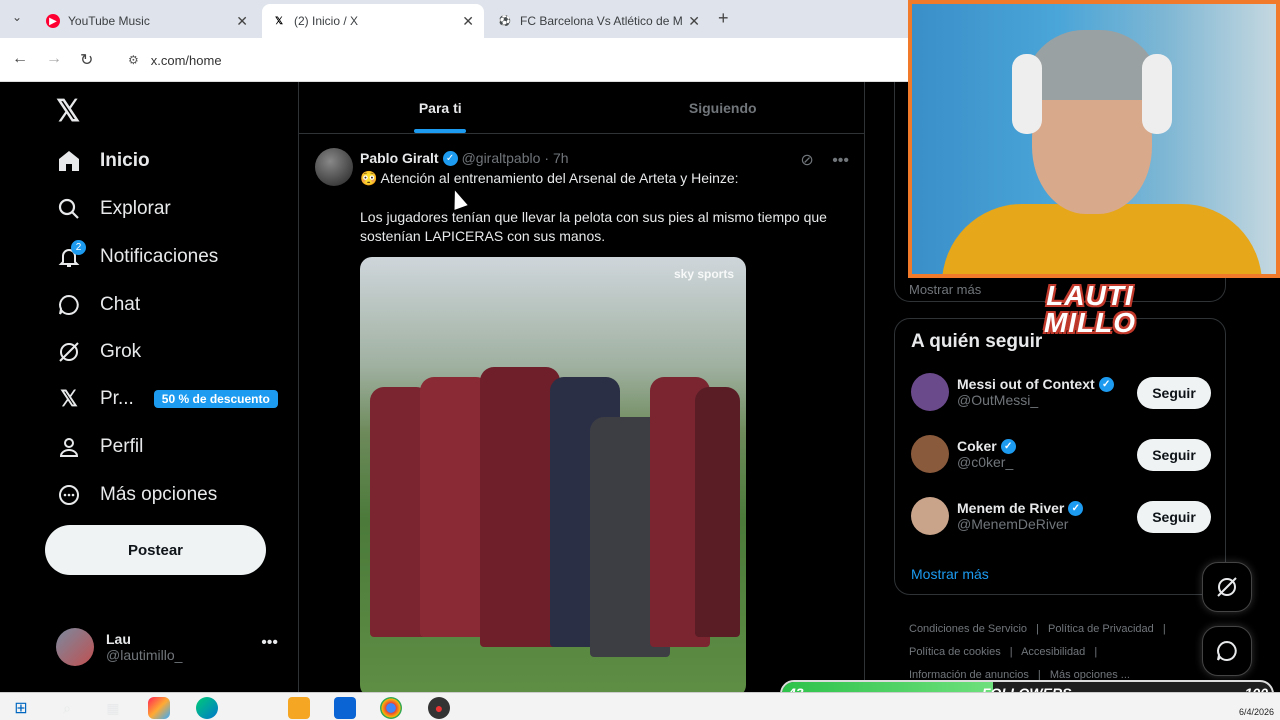 Image resolution: width=1280 pixels, height=720 pixels. What do you see at coordinates (511, 60) in the screenshot?
I see `url-field: ⚙ x.com/home` at bounding box center [511, 60].